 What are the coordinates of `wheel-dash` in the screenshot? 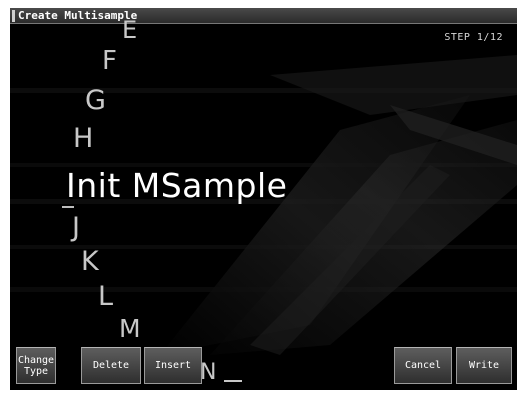 It's located at (233, 381).